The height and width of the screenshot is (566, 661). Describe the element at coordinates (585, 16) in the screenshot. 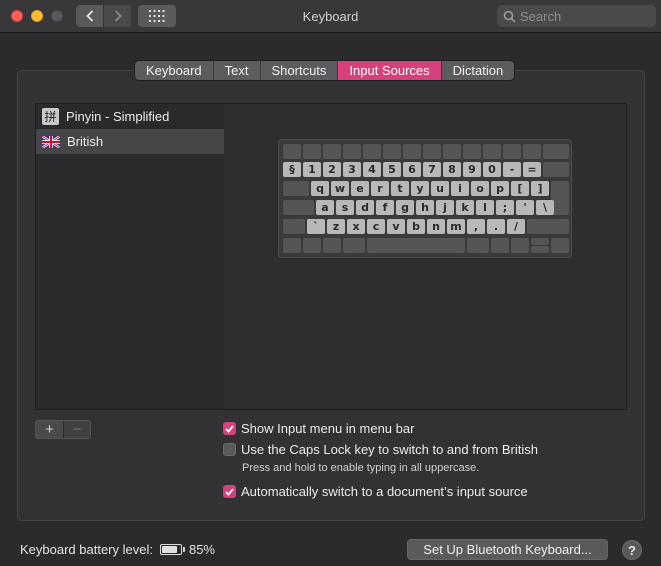

I see `search-input` at that location.